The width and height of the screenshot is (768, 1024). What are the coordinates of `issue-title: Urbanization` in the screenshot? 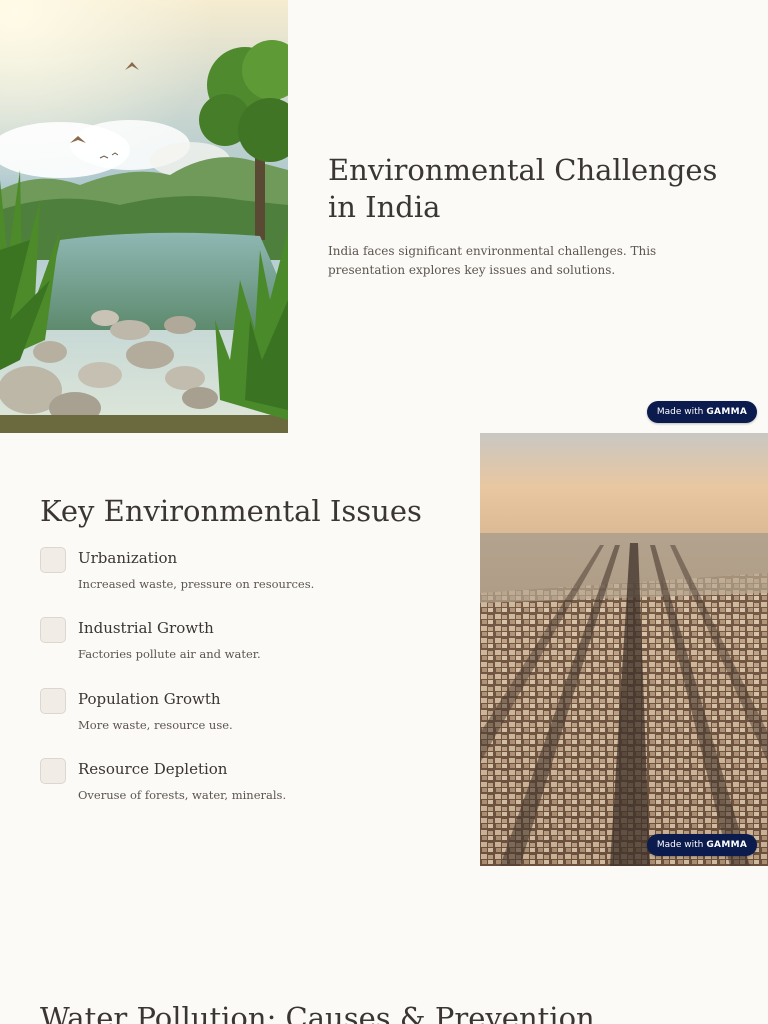 It's located at (128, 558).